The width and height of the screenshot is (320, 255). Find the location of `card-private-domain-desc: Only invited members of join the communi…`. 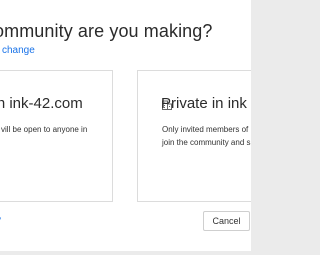

card-private-domain-desc: Only invited members of join the communi… is located at coordinates (206, 136).